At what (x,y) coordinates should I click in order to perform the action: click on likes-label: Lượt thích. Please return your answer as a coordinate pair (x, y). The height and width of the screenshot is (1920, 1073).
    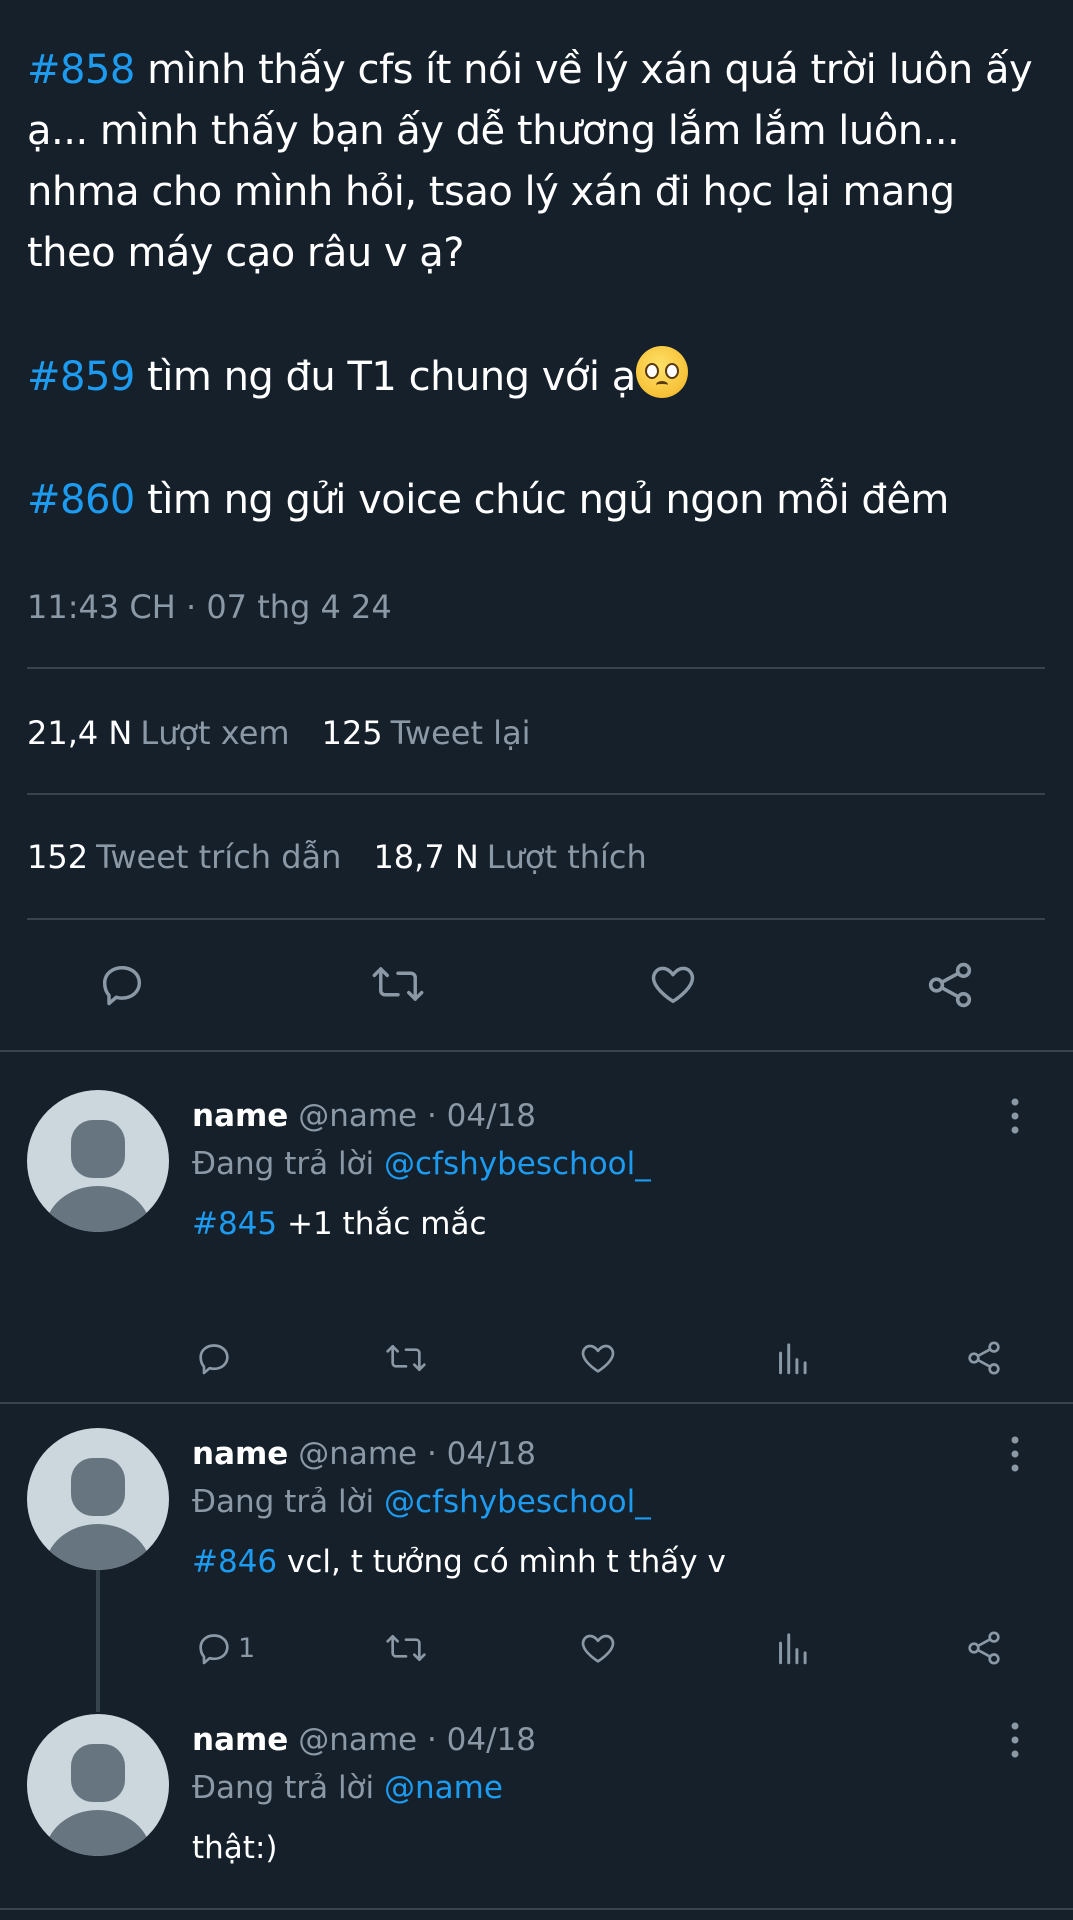
    Looking at the image, I should click on (567, 857).